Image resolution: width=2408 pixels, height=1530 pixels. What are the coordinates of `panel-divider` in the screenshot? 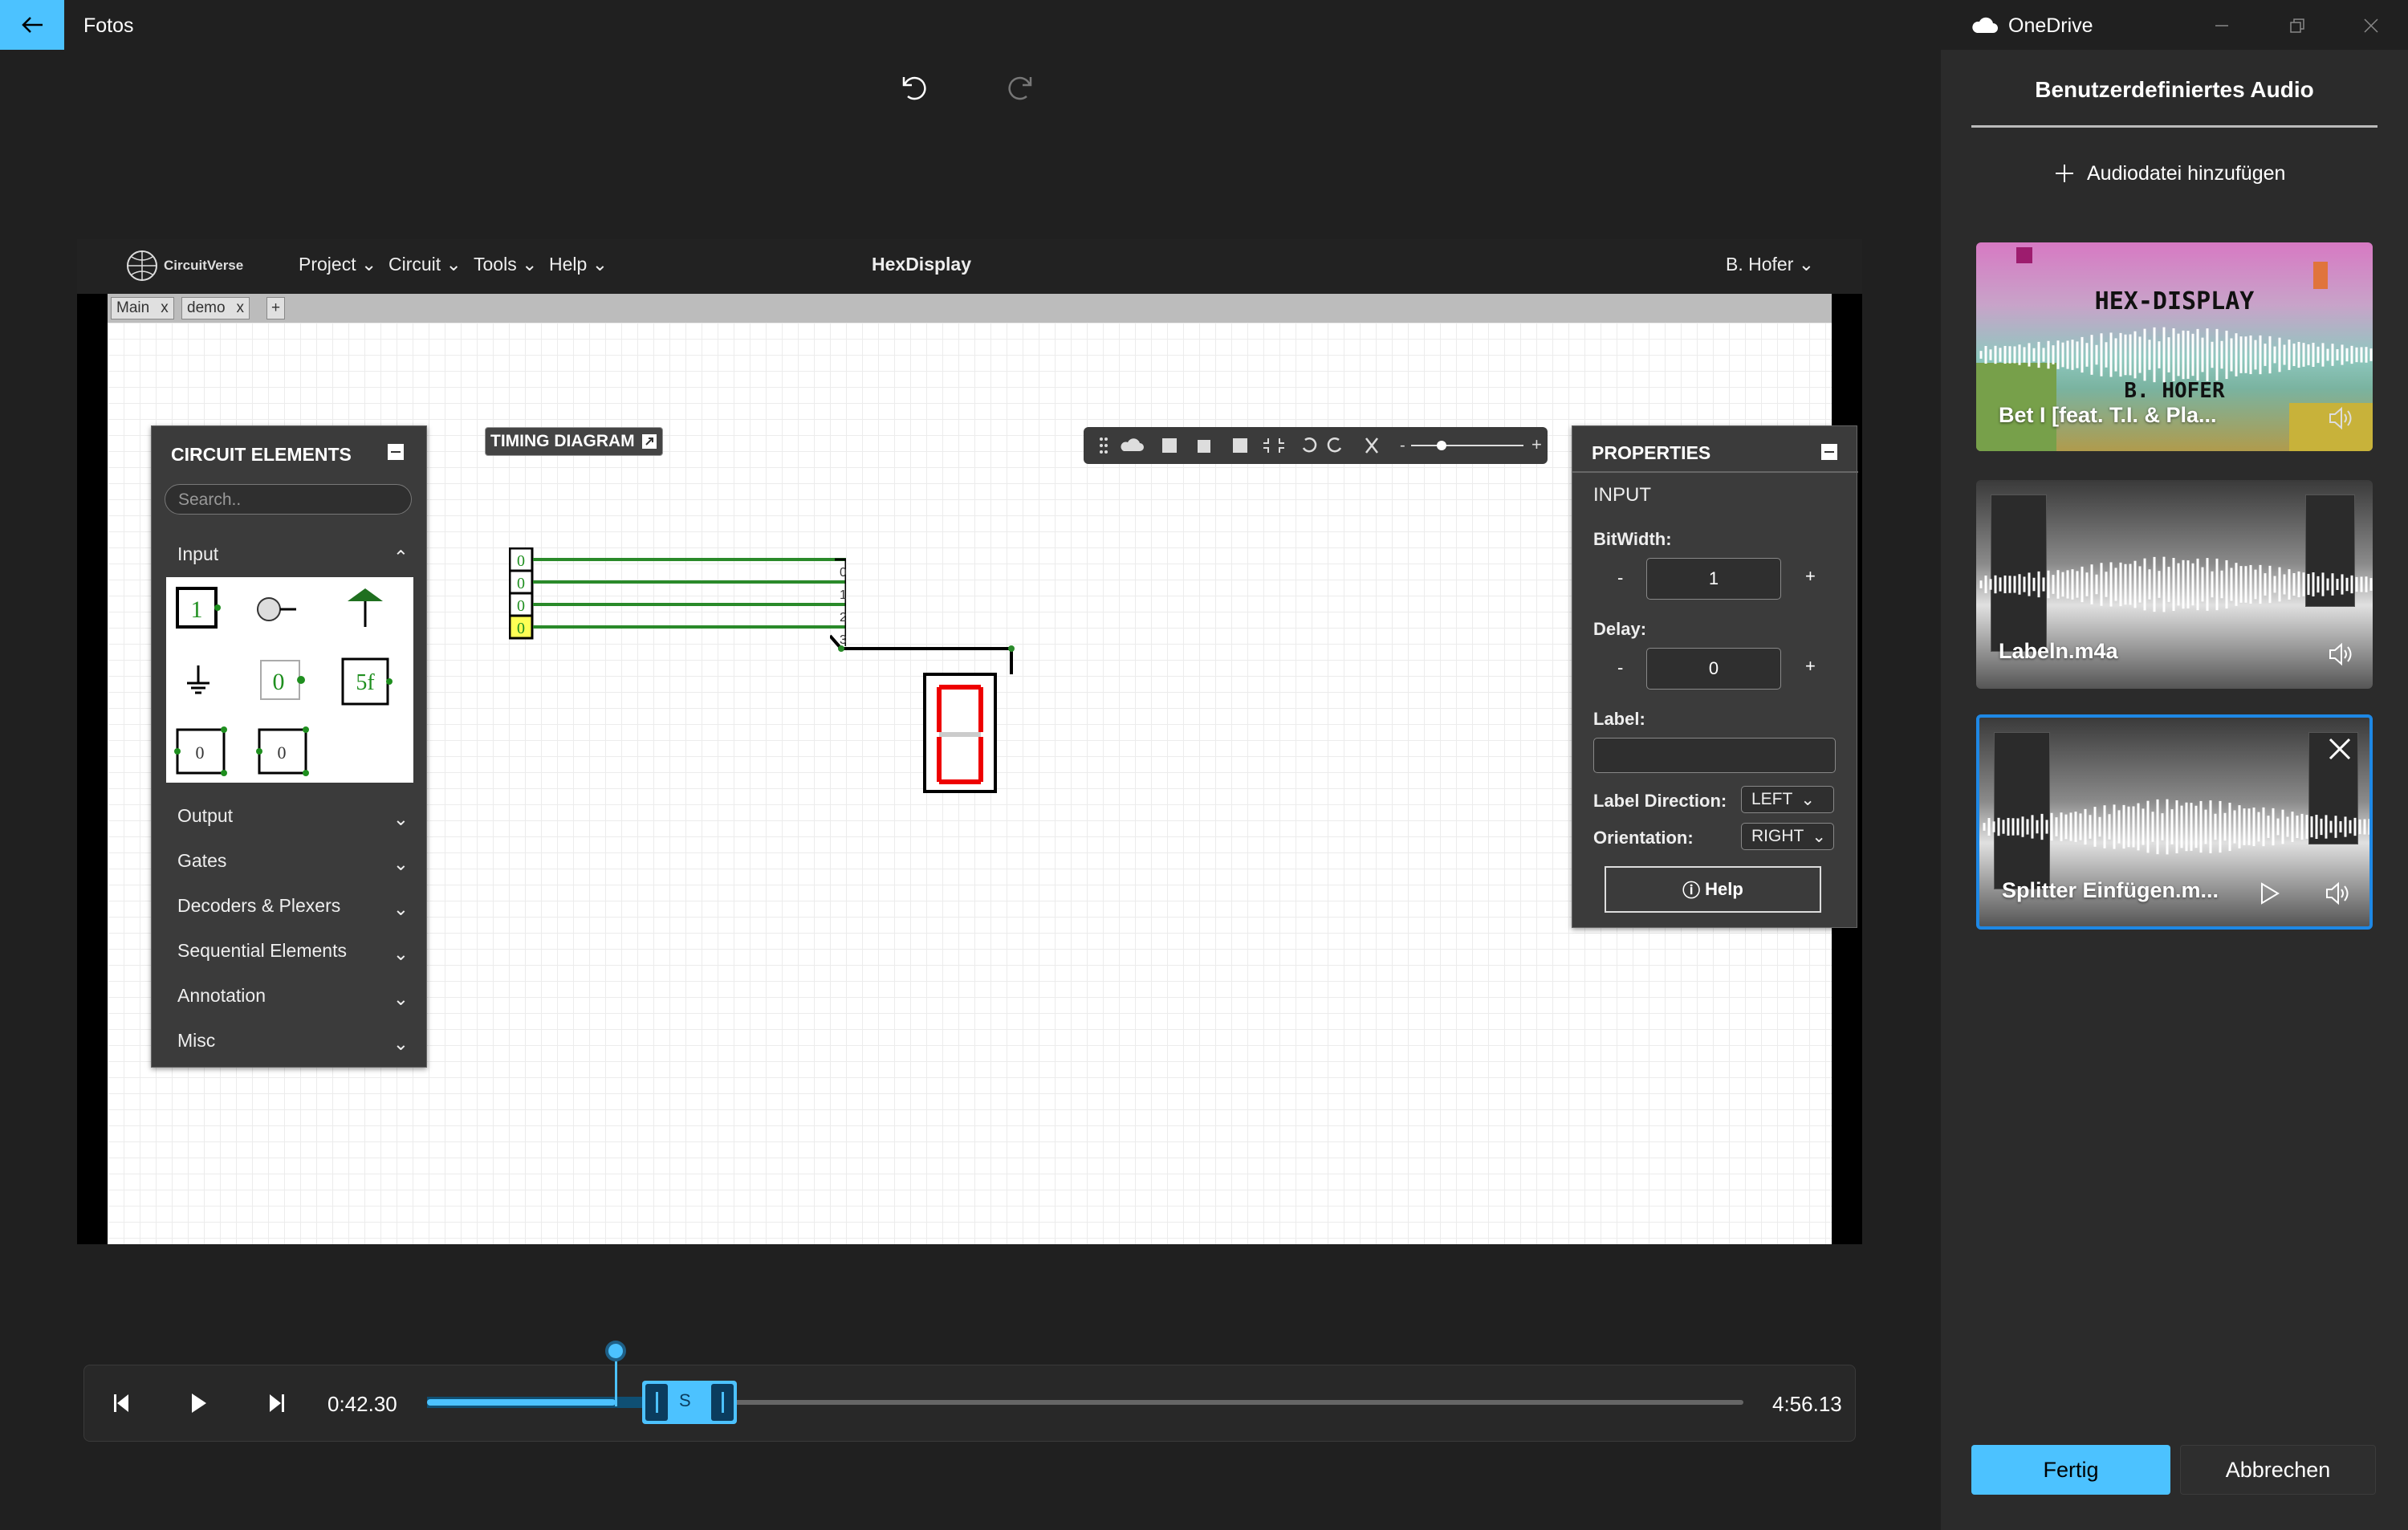 It's located at (2174, 126).